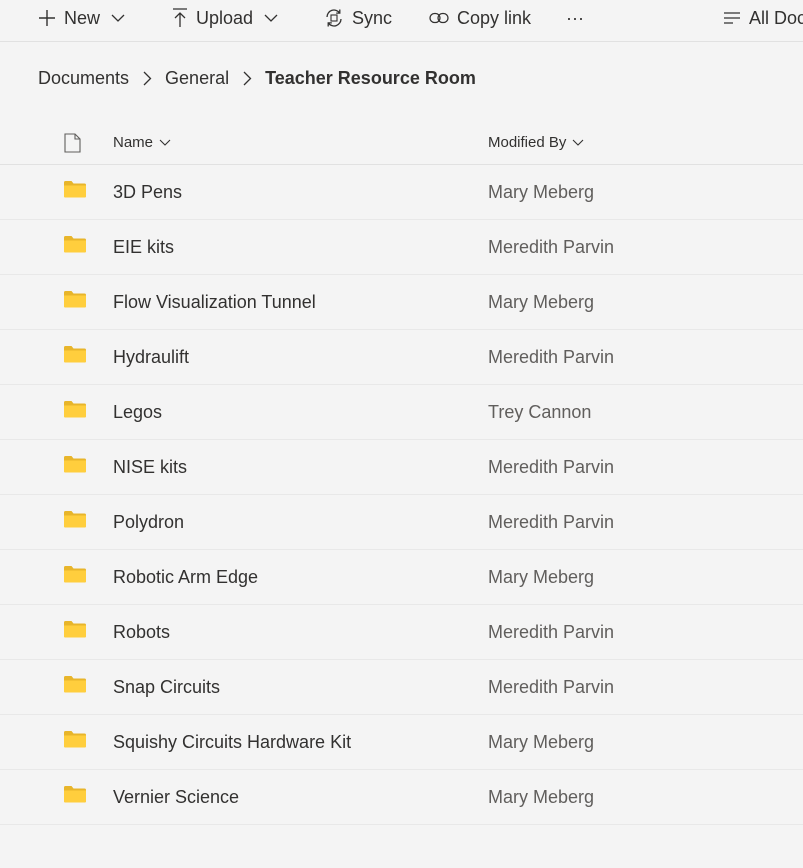 Image resolution: width=803 pixels, height=868 pixels. I want to click on file-name: NISE kits, so click(150, 467).